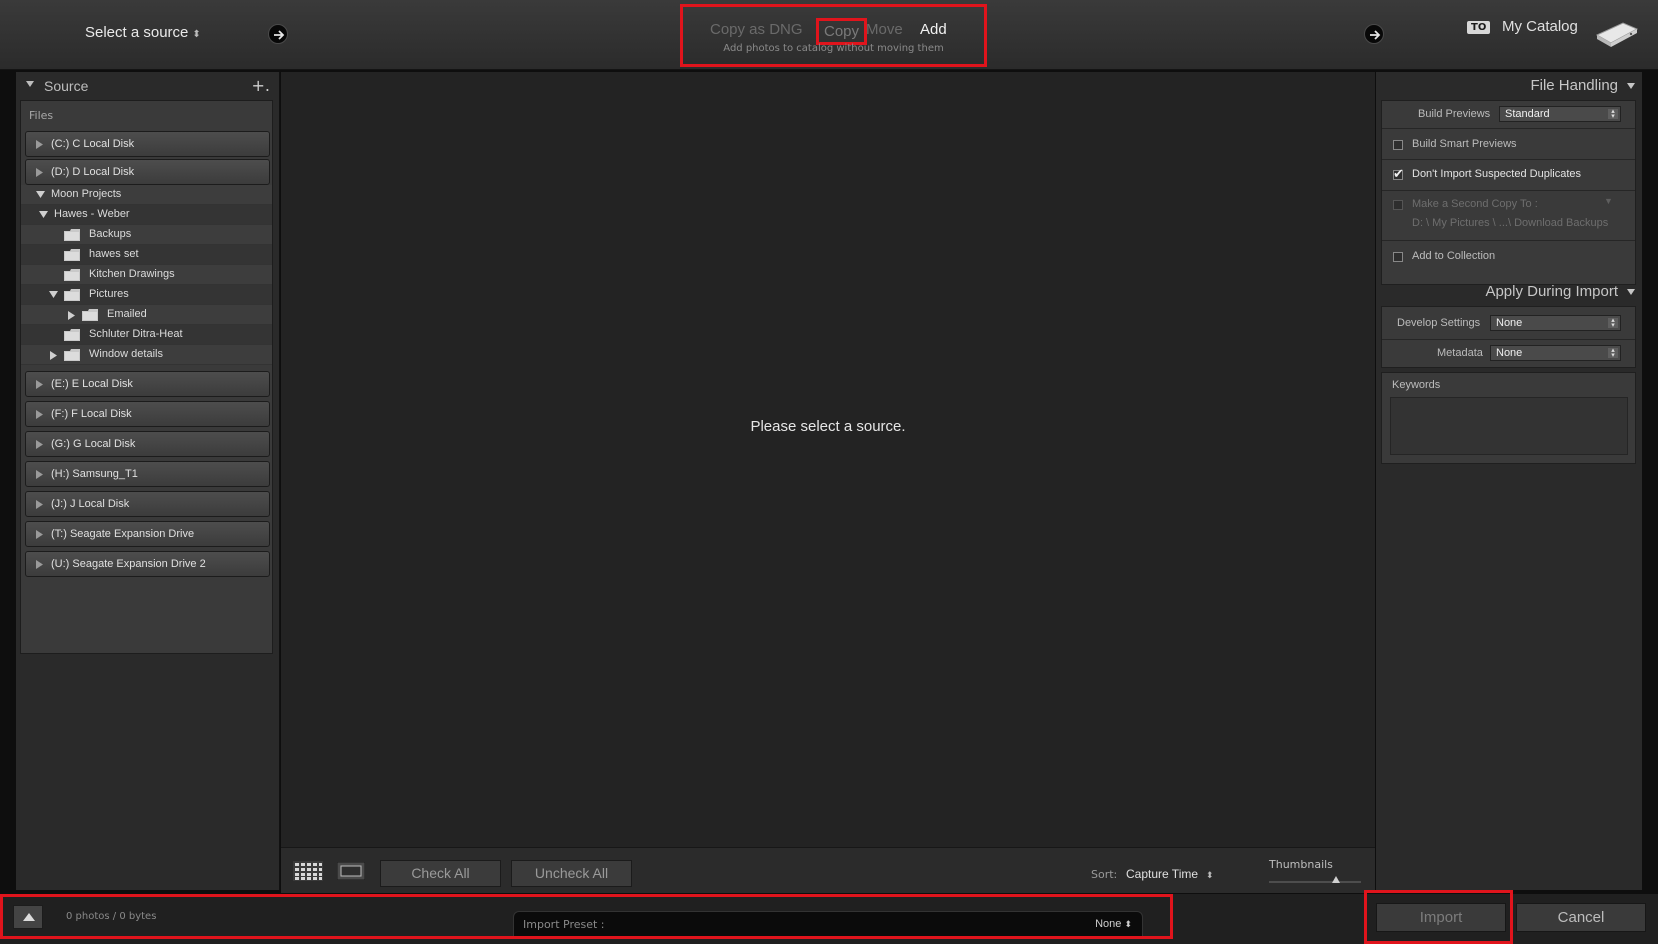  I want to click on develop-settings-value: None, so click(1509, 323).